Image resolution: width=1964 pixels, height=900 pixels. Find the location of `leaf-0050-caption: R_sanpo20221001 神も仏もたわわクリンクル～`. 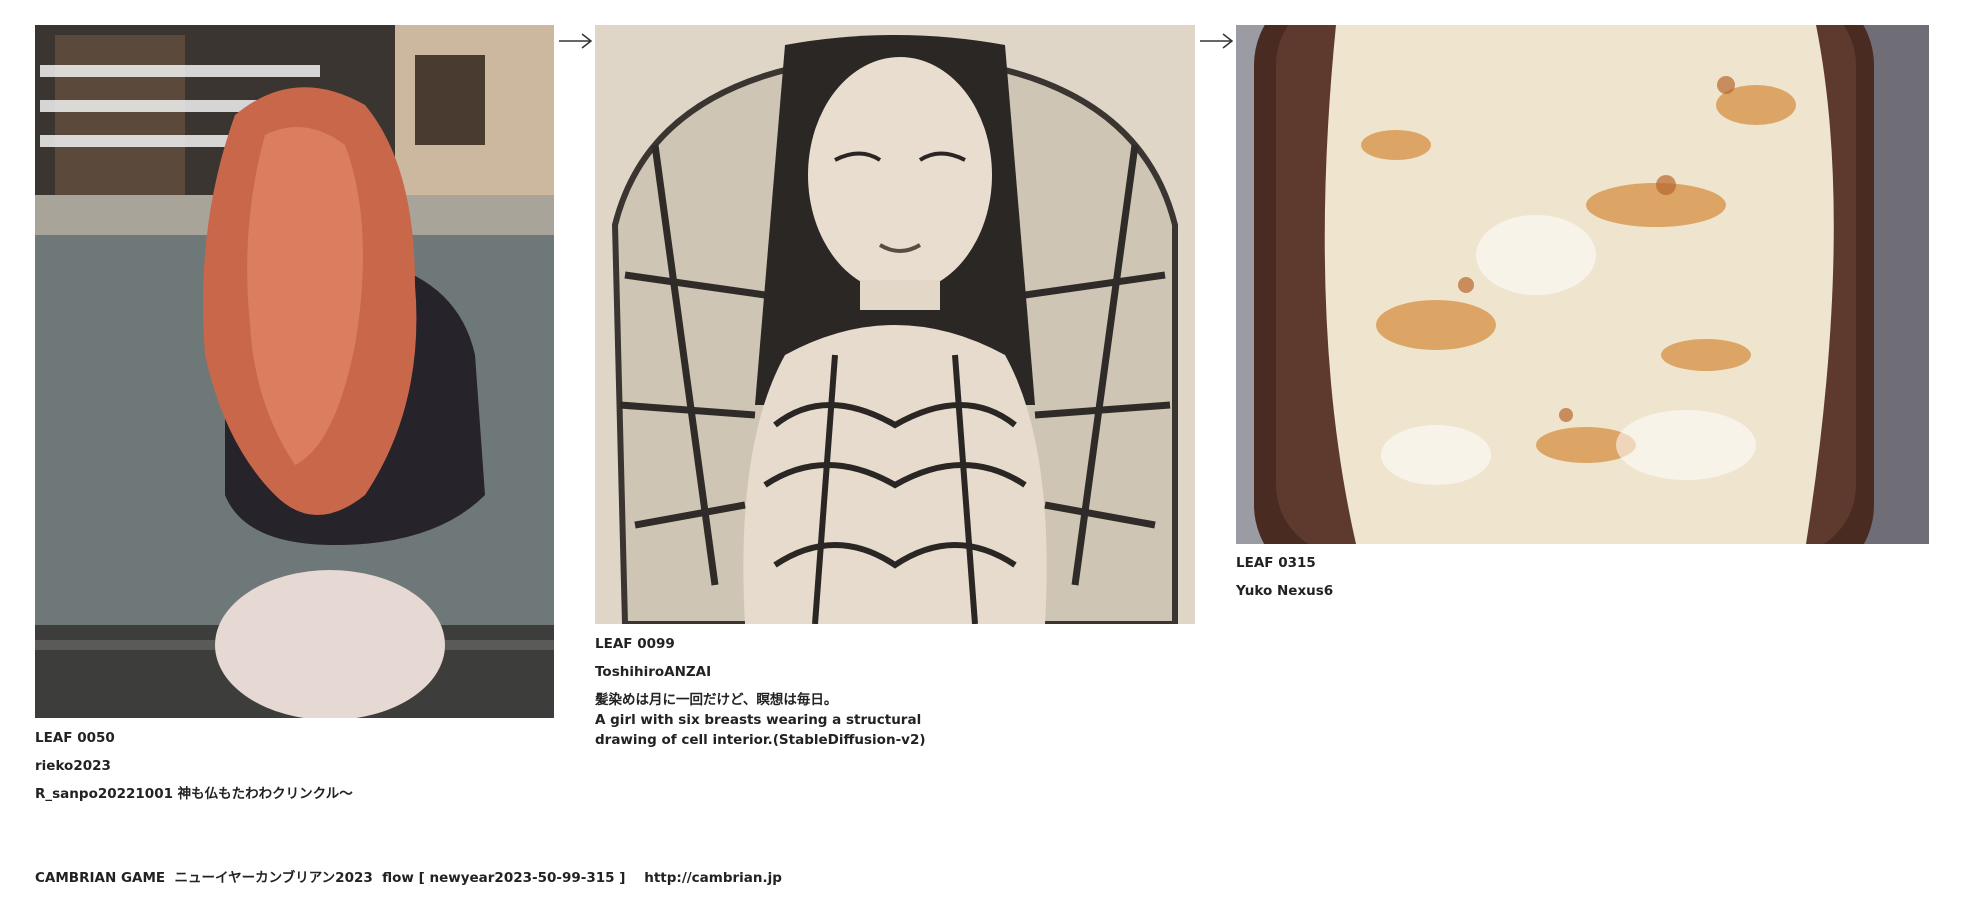

leaf-0050-caption: R_sanpo20221001 神も仏もたわわクリンクル～ is located at coordinates (194, 794).